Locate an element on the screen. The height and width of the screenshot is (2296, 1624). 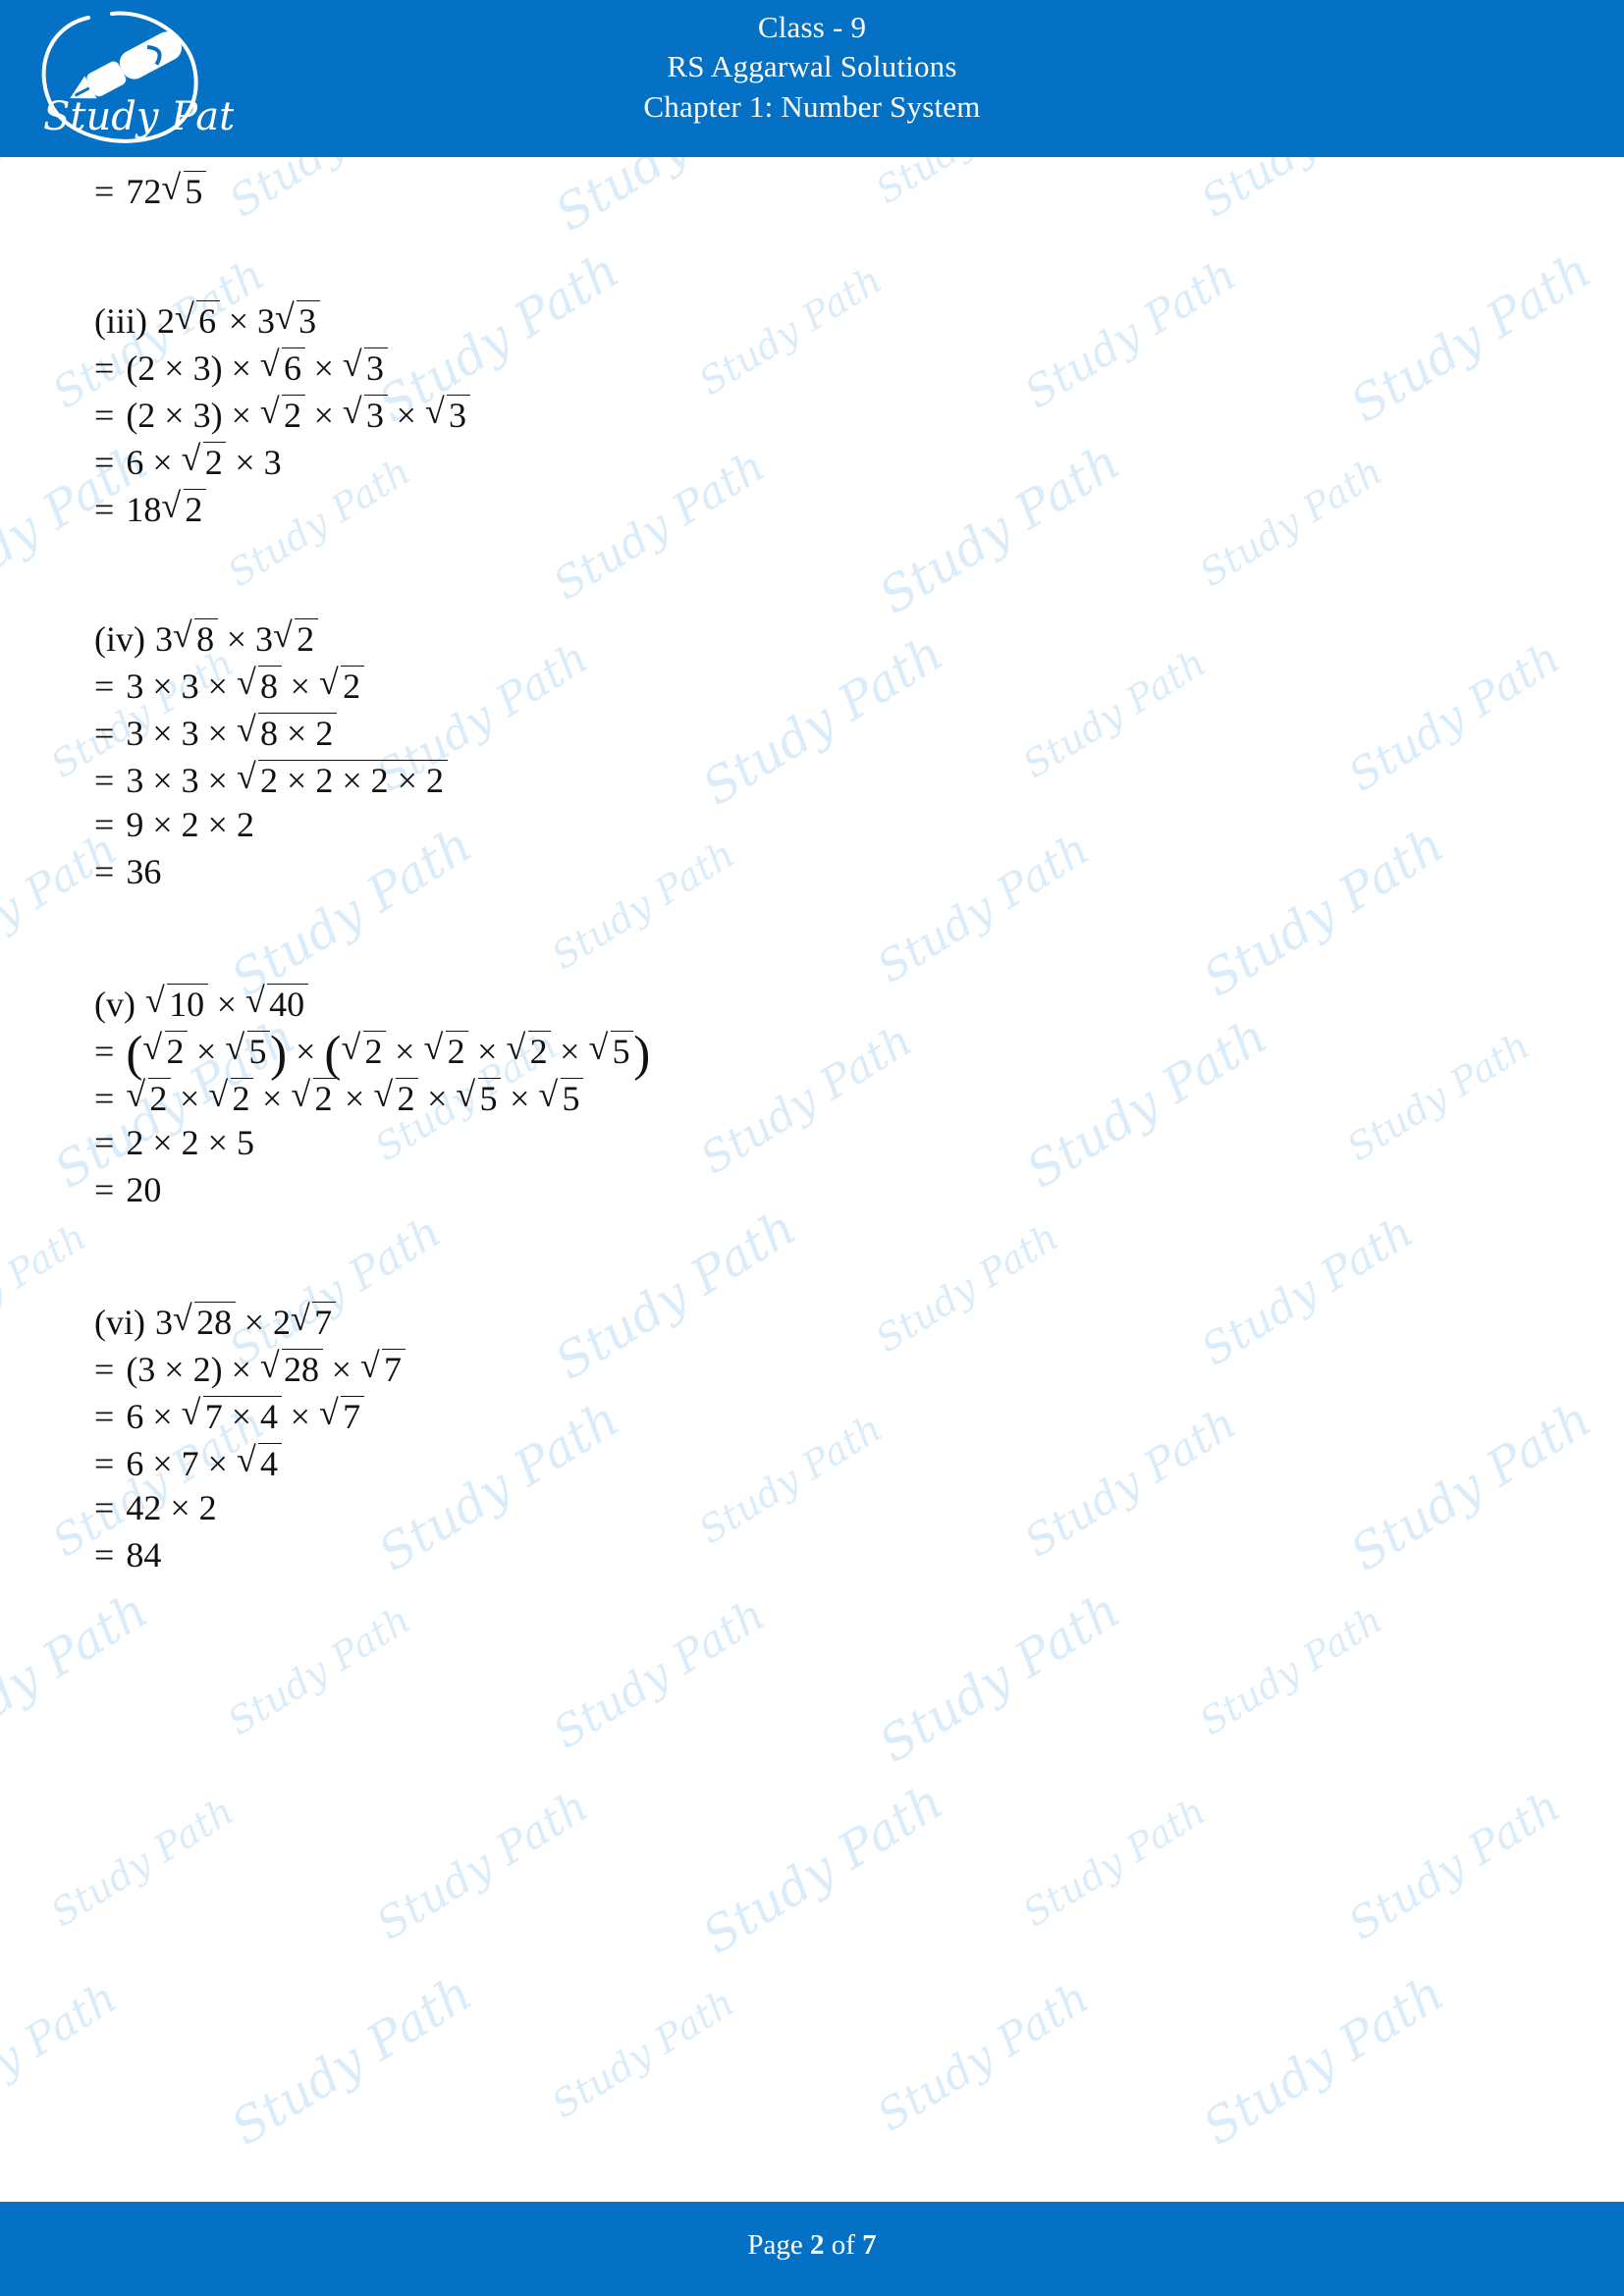
math-term: 18 is located at coordinates (144, 510).